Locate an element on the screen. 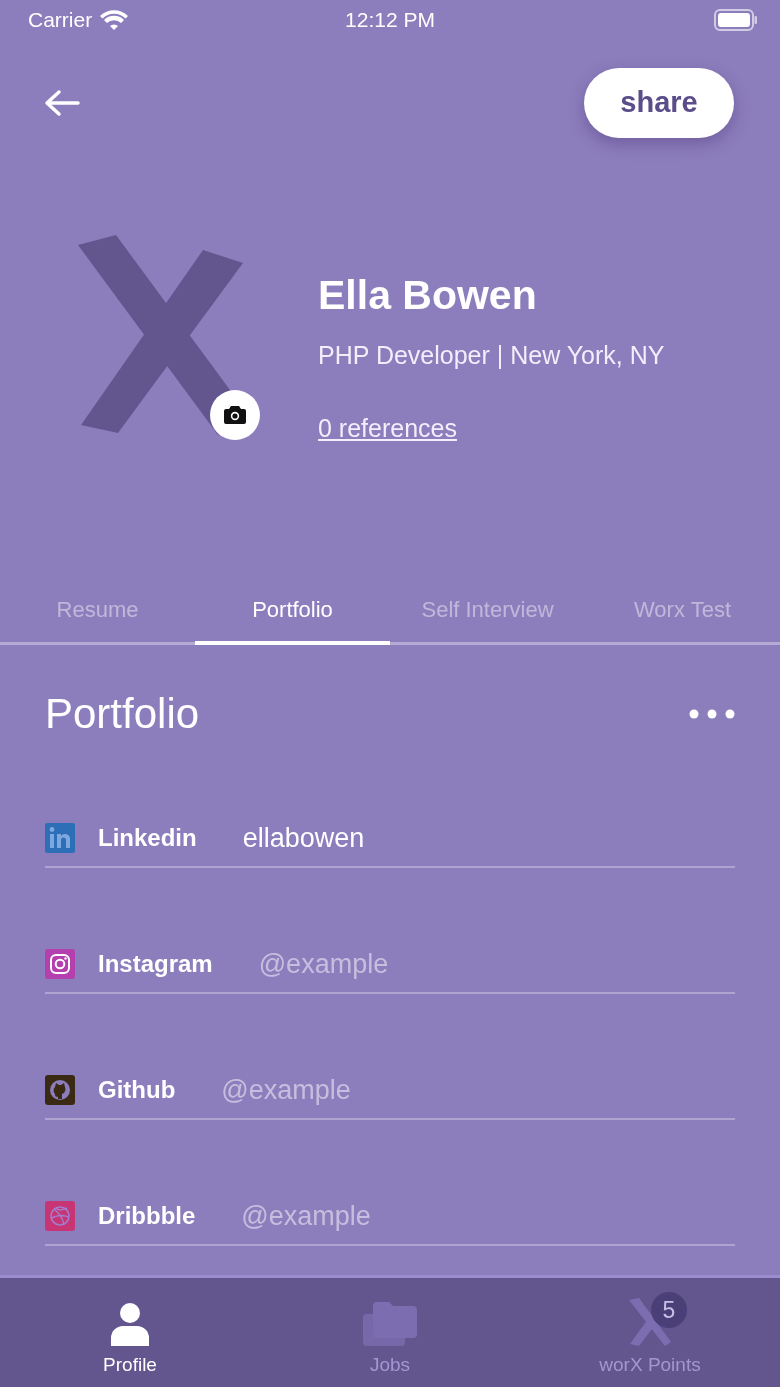 Image resolution: width=780 pixels, height=1387 pixels. profile-subtitle: PHP Developer | New York, NY is located at coordinates (491, 355).